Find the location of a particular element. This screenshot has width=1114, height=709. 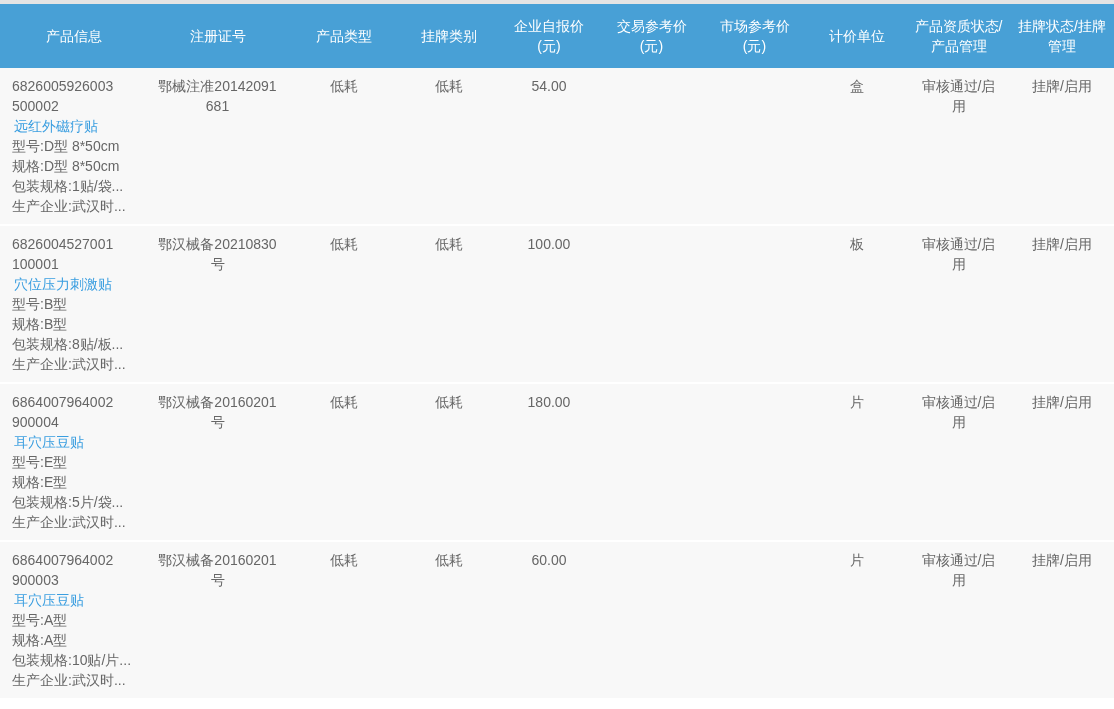

column-header: 市场参考价(元) is located at coordinates (754, 36).